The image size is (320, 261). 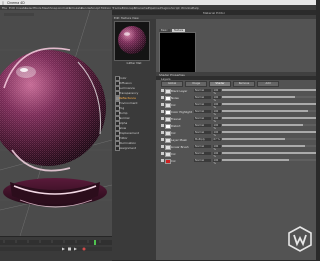 I want to click on layer-row: Linear Brush Normal 100 %, so click(x=236, y=147).